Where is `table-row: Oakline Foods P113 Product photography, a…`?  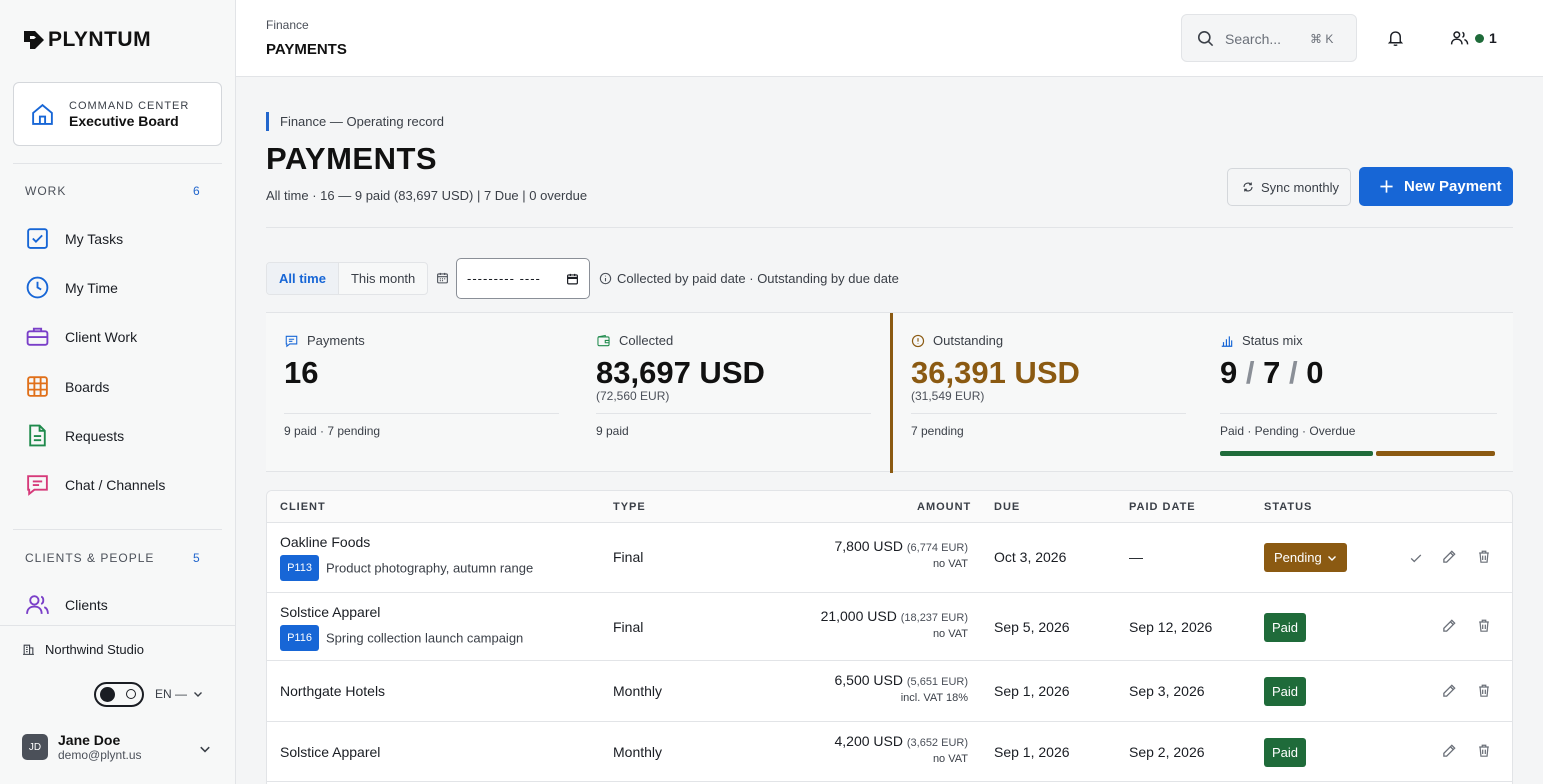 table-row: Oakline Foods P113 Product photography, a… is located at coordinates (889, 558).